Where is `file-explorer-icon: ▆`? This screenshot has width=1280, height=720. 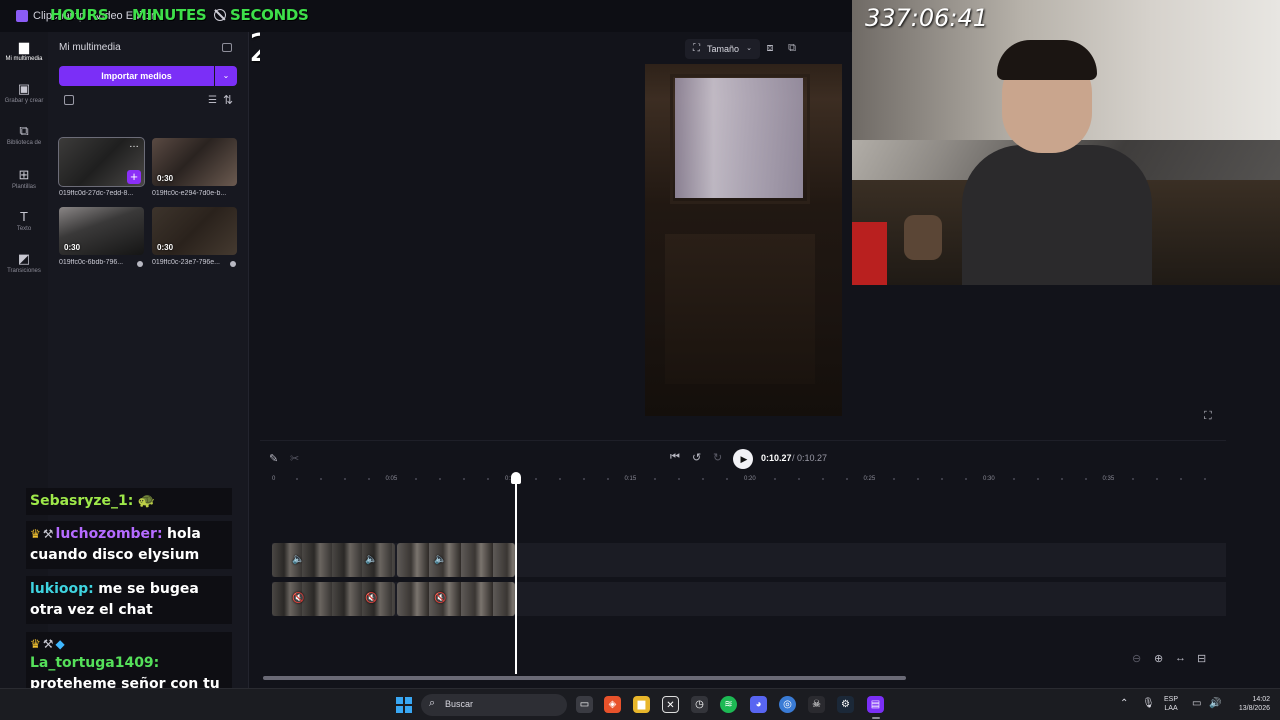 file-explorer-icon: ▆ is located at coordinates (641, 704).